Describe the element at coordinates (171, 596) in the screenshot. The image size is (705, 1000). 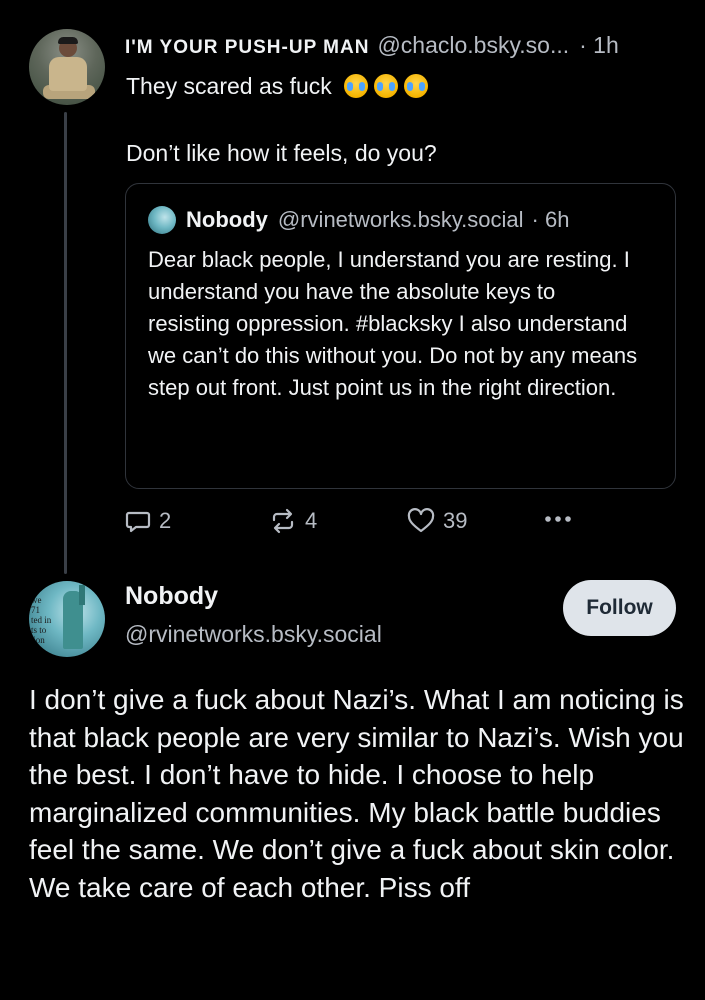
I see `reply-author-display-name: Nobody` at that location.